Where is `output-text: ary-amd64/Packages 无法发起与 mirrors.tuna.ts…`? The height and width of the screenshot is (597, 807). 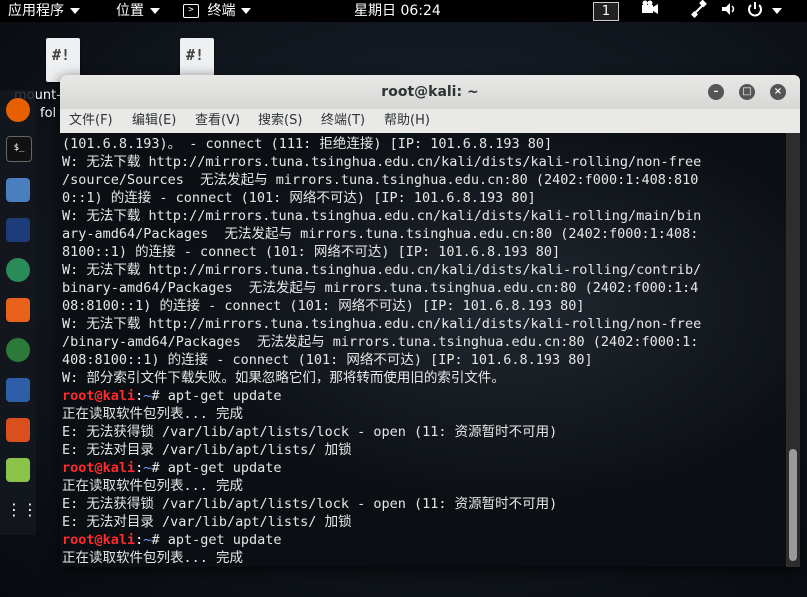 output-text: ary-amd64/Packages 无法发起与 mirrors.tuna.ts… is located at coordinates (380, 234).